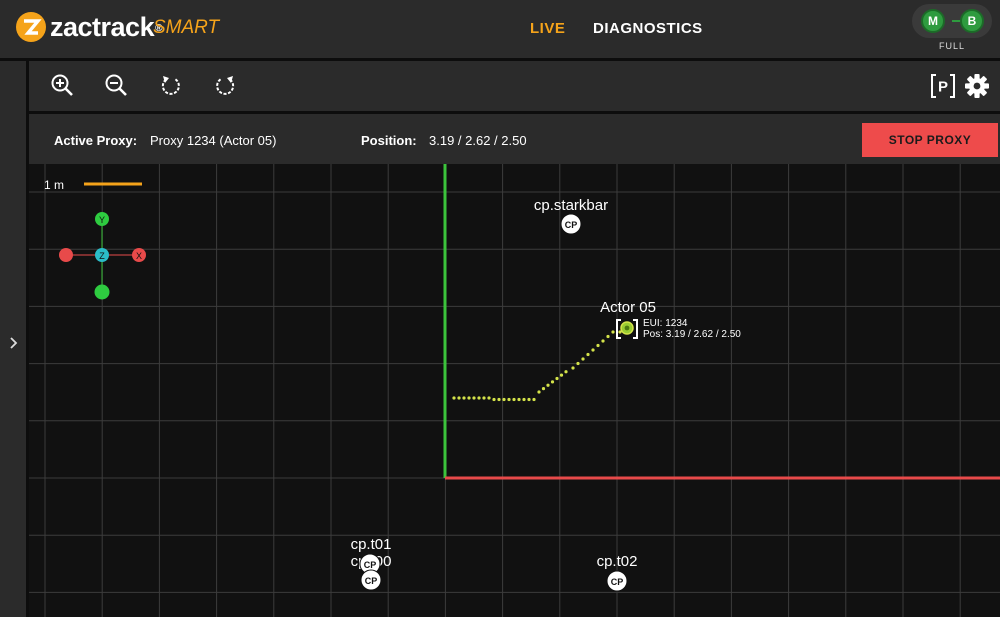 The width and height of the screenshot is (1000, 617). I want to click on checkpoint-starkbar: cp.starkbar CP, so click(571, 216).